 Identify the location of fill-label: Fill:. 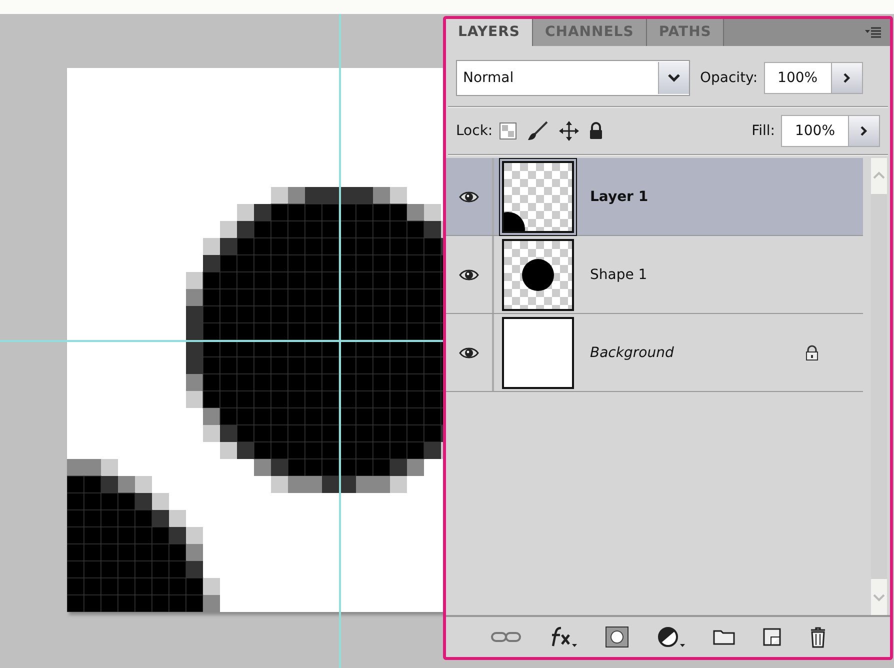
(763, 131).